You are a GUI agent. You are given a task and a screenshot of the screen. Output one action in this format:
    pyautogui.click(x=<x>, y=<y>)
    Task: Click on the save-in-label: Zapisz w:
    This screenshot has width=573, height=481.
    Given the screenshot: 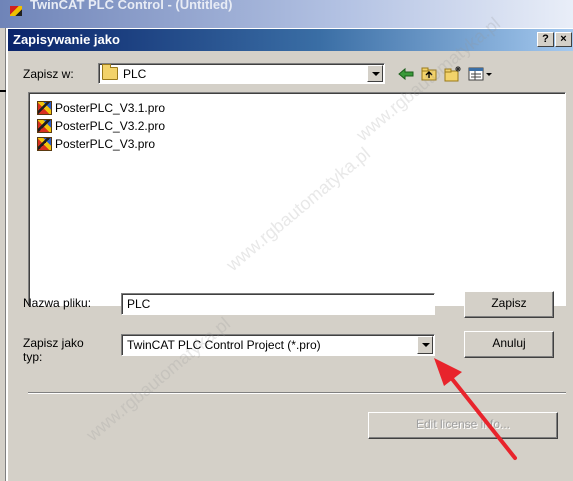 What is the action you would take?
    pyautogui.click(x=48, y=74)
    